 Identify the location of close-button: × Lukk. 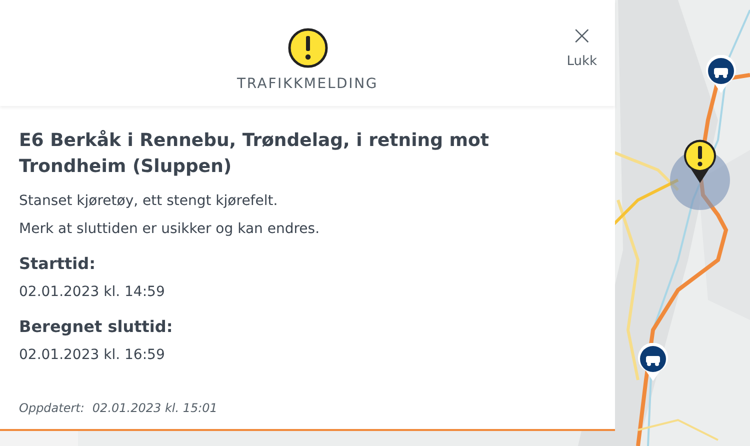
(581, 46).